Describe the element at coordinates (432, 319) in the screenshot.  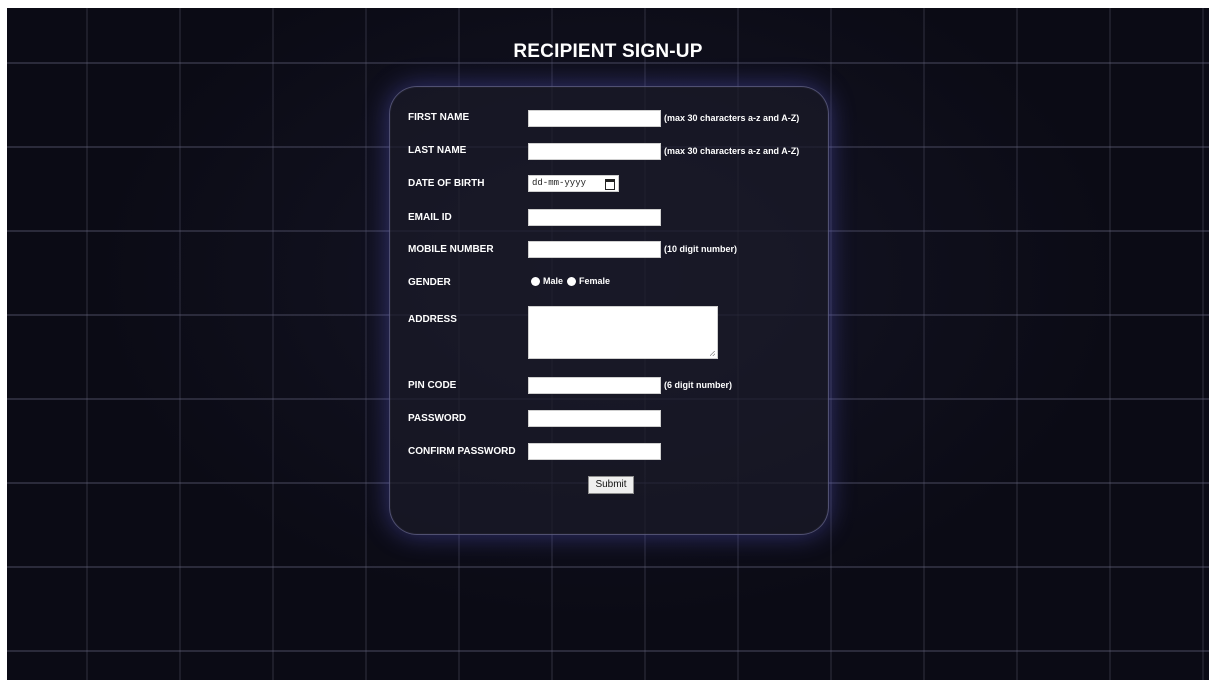
I see `address-label: ADDRESS` at that location.